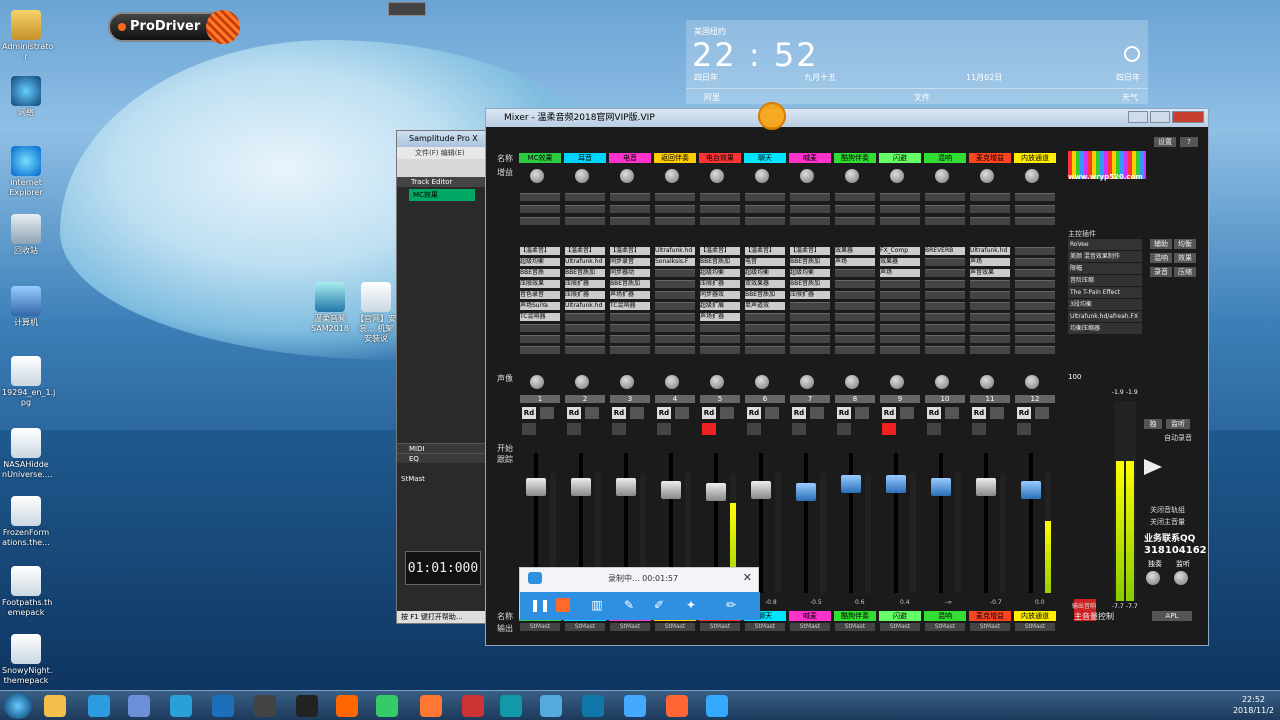 This screenshot has height=720, width=1280. I want to click on desktop-icon: 网络, so click(26, 97).